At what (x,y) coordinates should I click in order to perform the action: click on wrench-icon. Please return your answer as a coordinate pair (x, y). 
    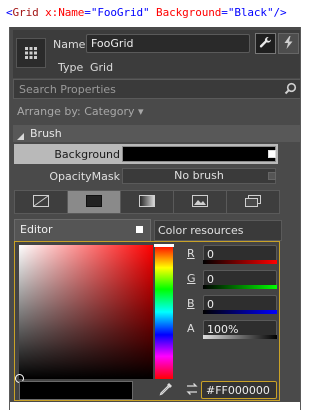
    Looking at the image, I should click on (265, 44).